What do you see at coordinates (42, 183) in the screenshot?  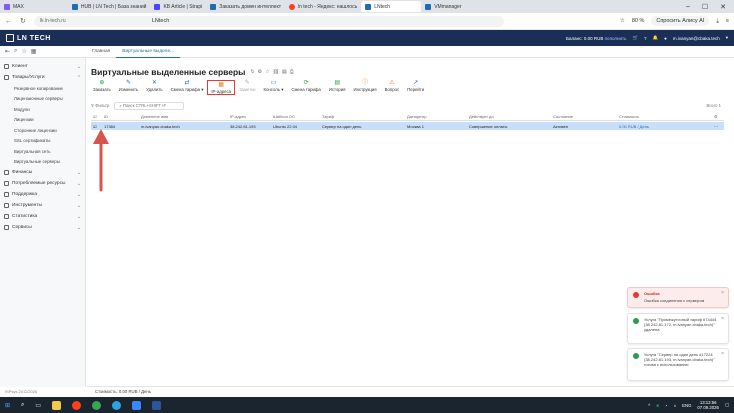 I see `sidebar-item-resources: Потребляемые ресурсы ⌄` at bounding box center [42, 183].